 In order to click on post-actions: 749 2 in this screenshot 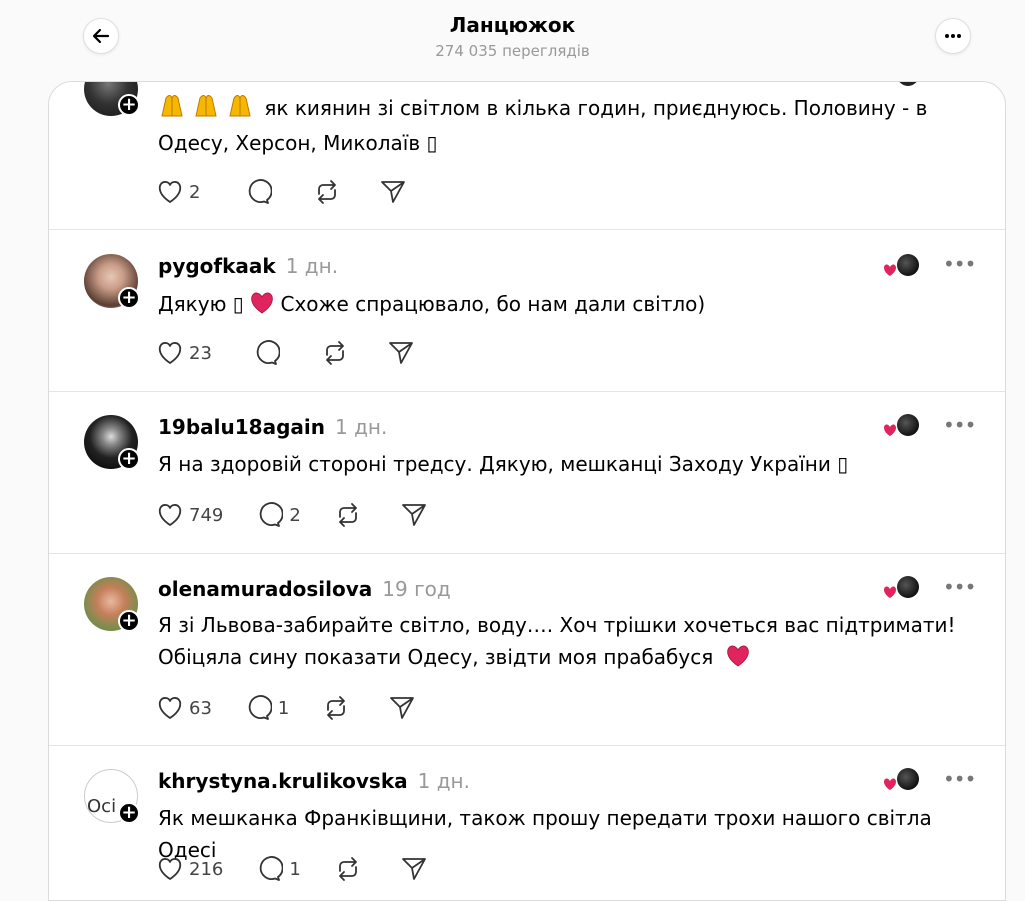, I will do `click(304, 515)`.